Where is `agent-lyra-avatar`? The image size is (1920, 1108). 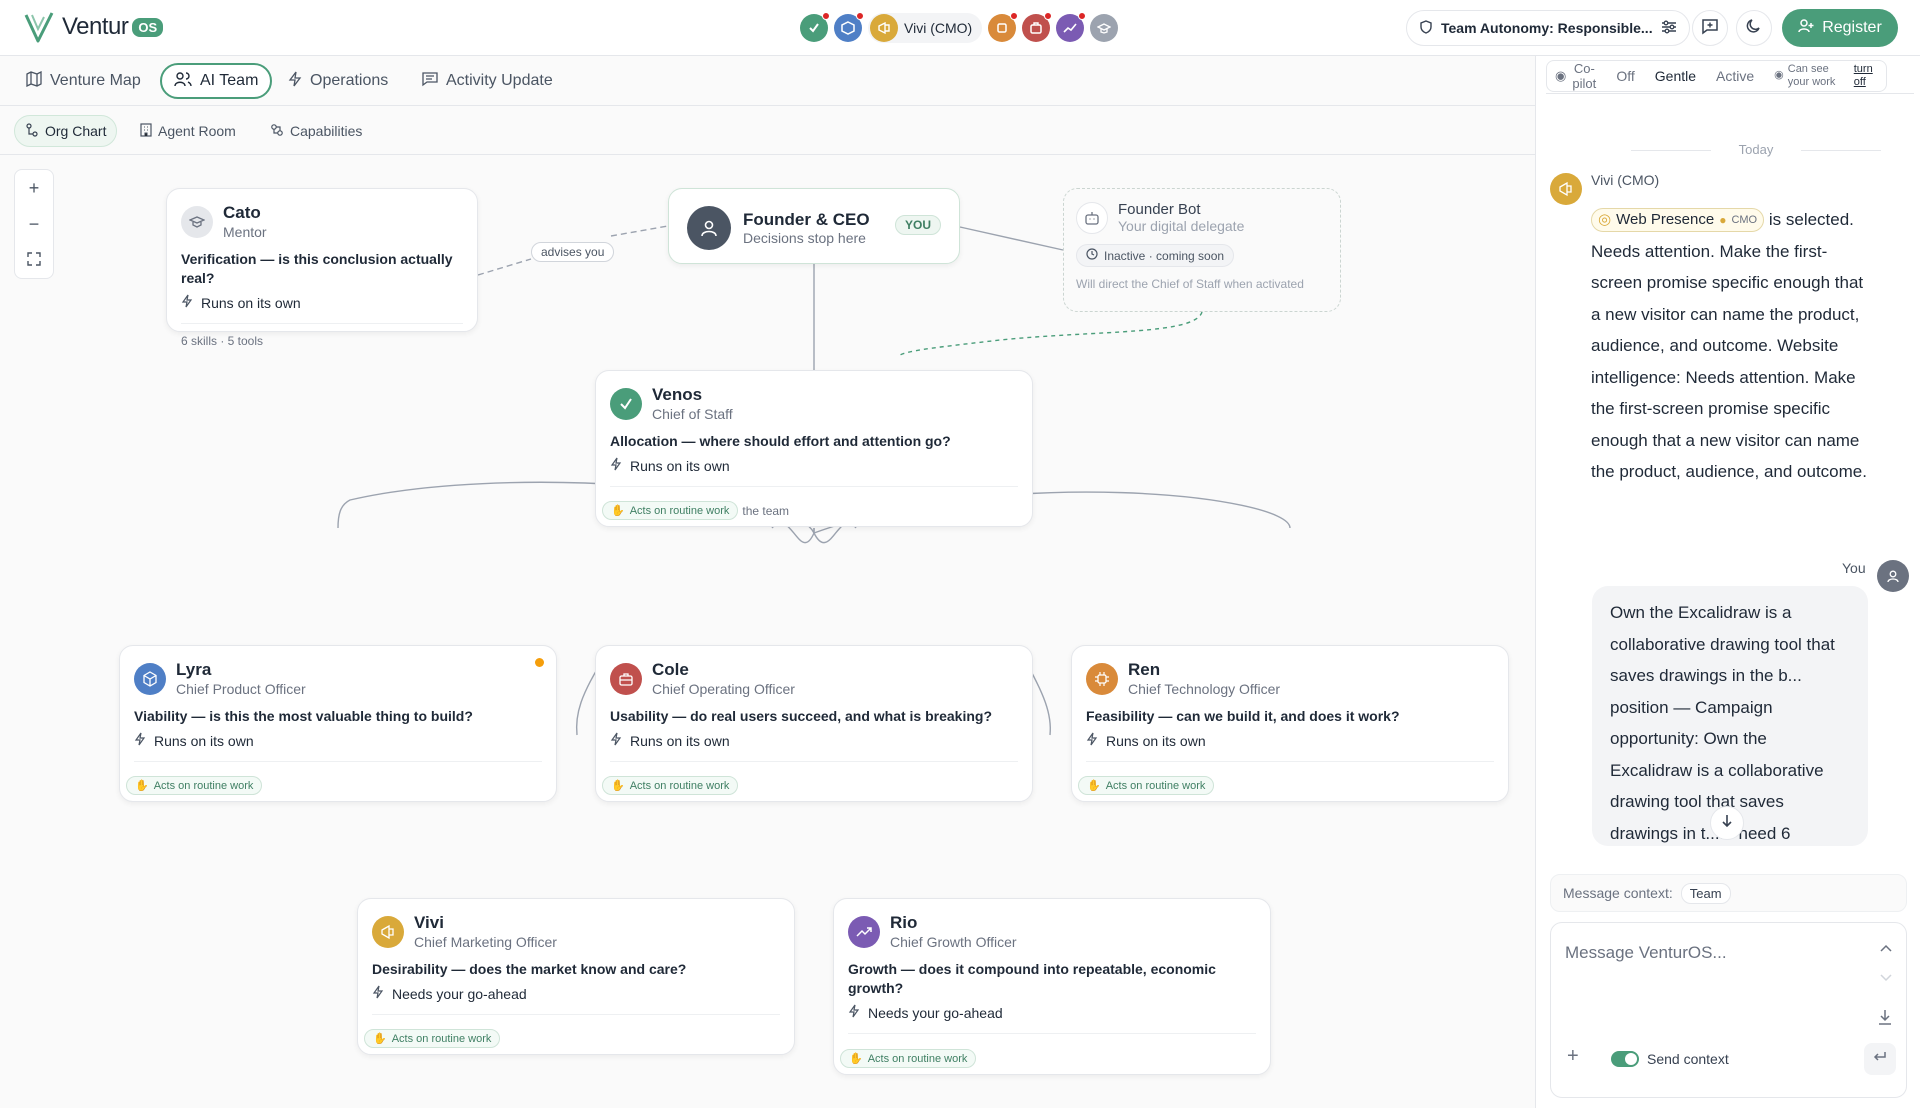 agent-lyra-avatar is located at coordinates (849, 27).